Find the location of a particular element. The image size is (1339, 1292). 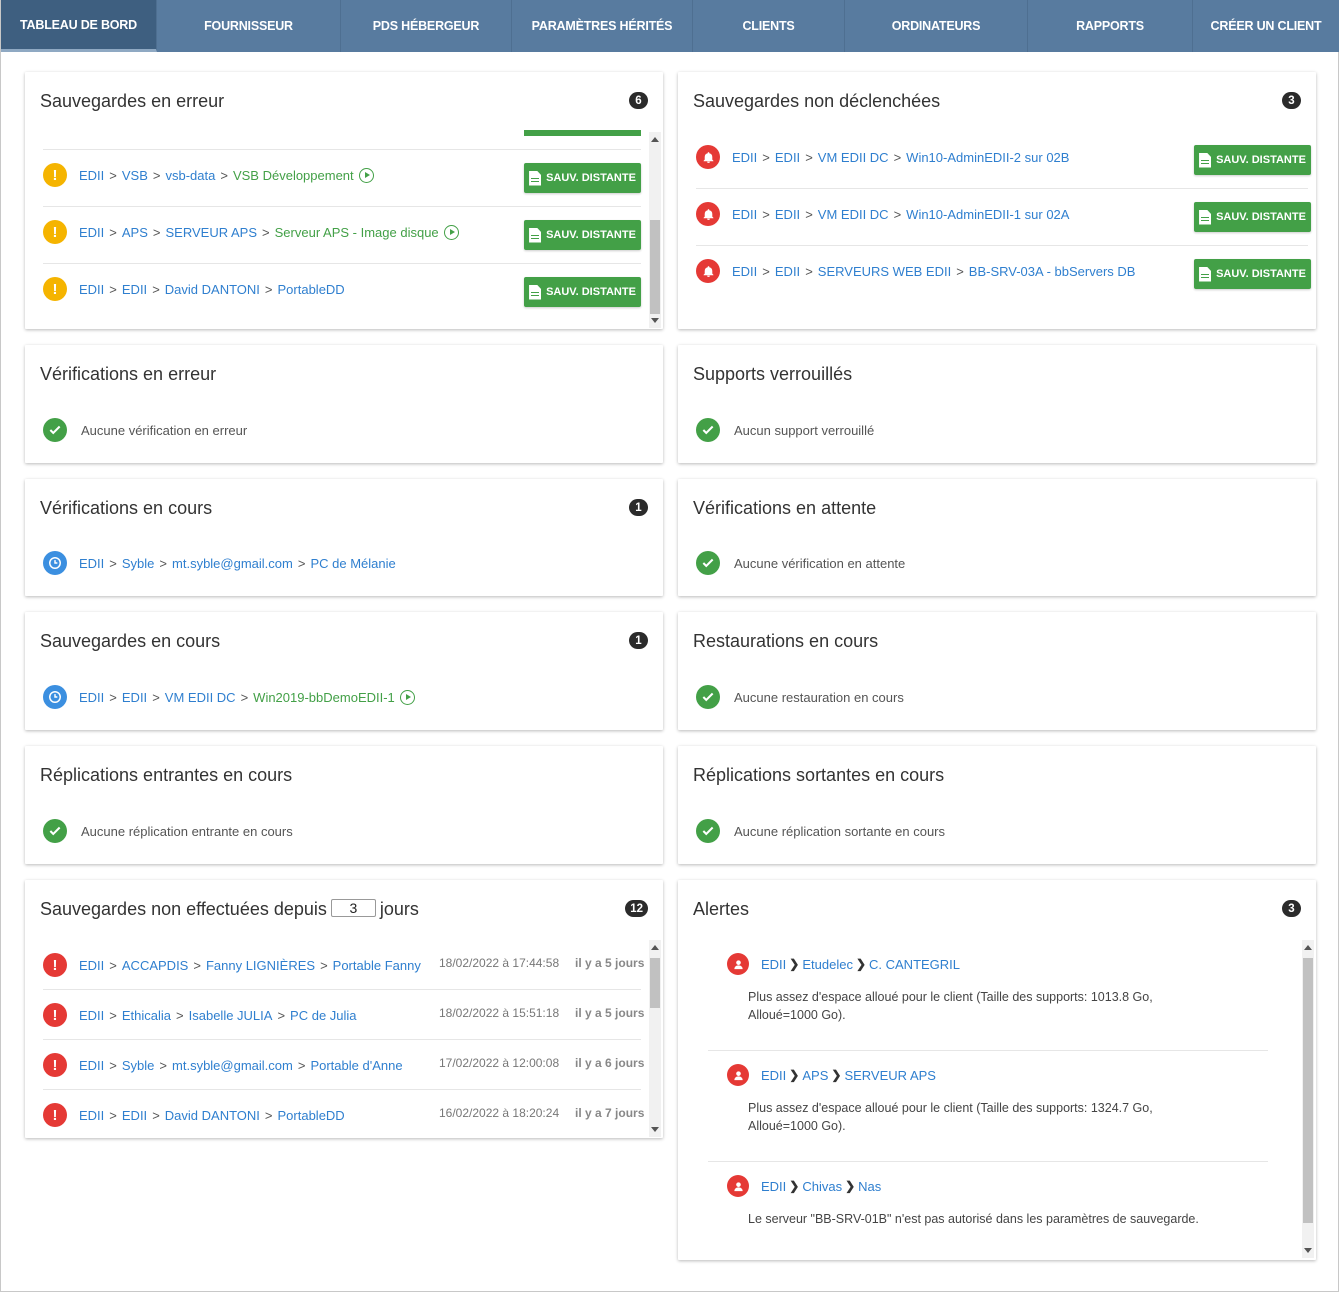

tab-clients: CLIENTS is located at coordinates (769, 26).